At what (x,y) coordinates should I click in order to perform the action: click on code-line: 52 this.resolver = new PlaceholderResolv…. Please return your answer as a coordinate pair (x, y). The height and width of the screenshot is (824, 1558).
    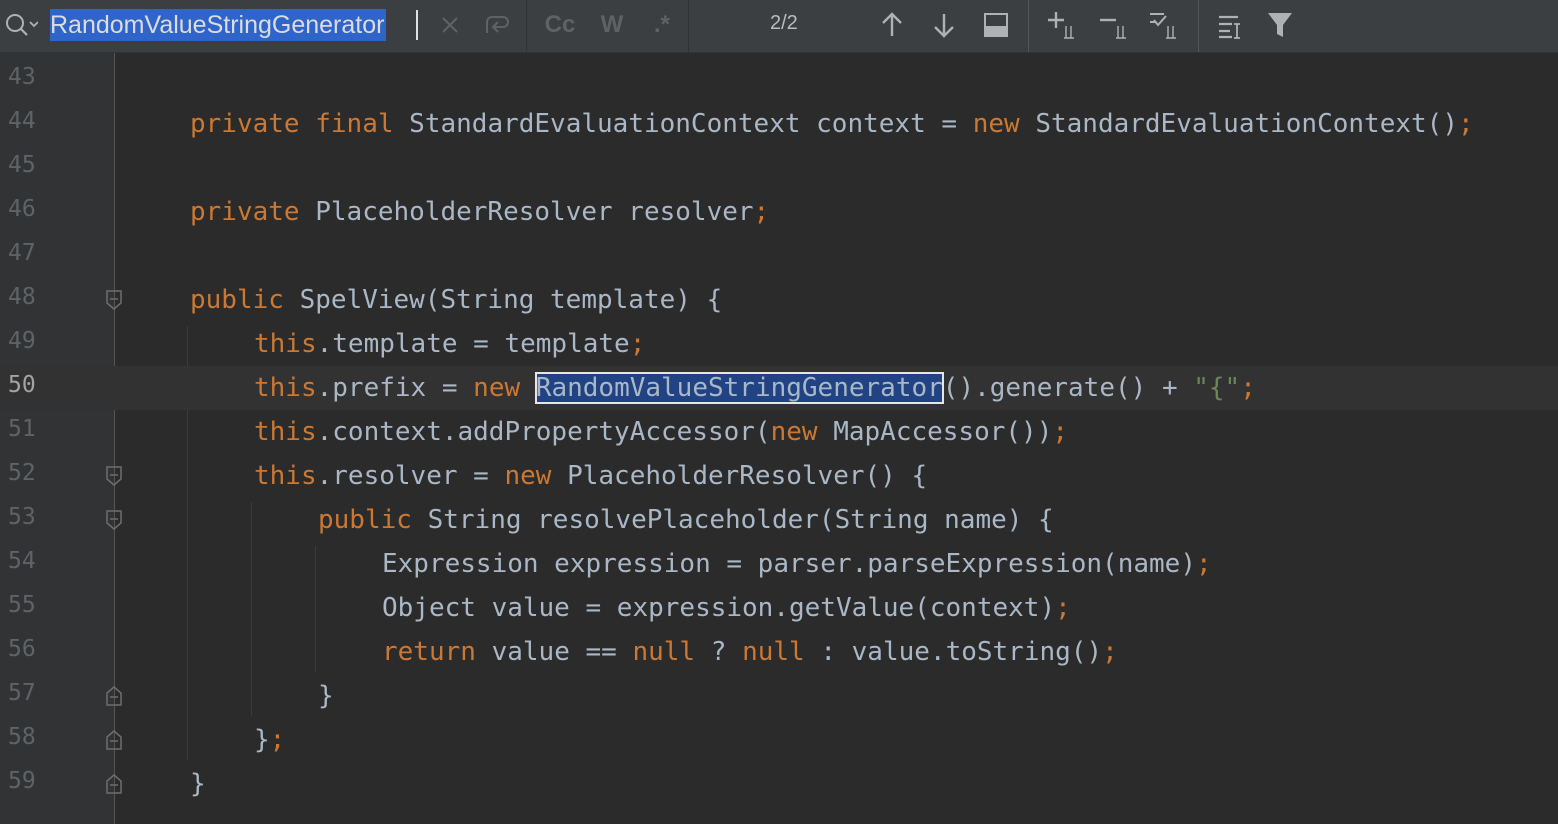
    Looking at the image, I should click on (779, 476).